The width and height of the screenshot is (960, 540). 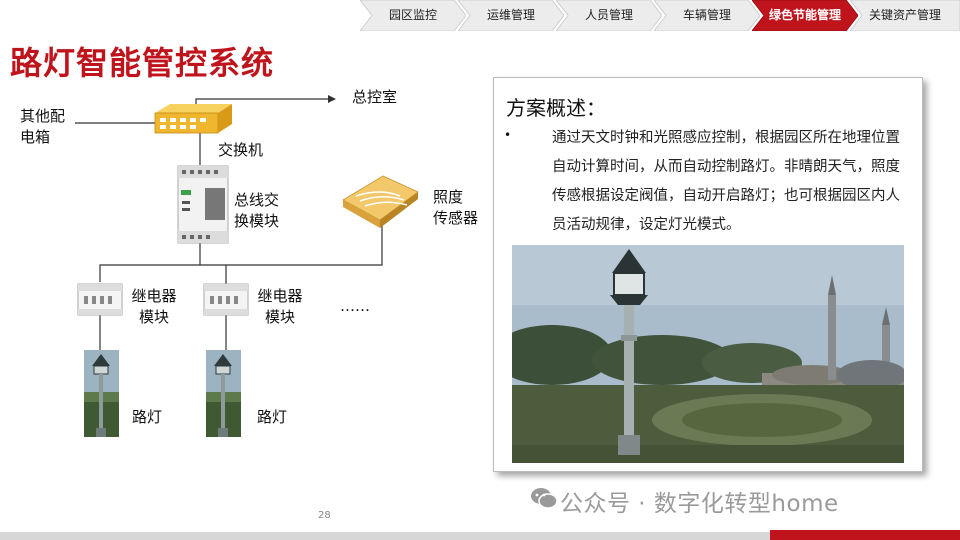 I want to click on tab-vehicles: 车辆管理, so click(x=707, y=15).